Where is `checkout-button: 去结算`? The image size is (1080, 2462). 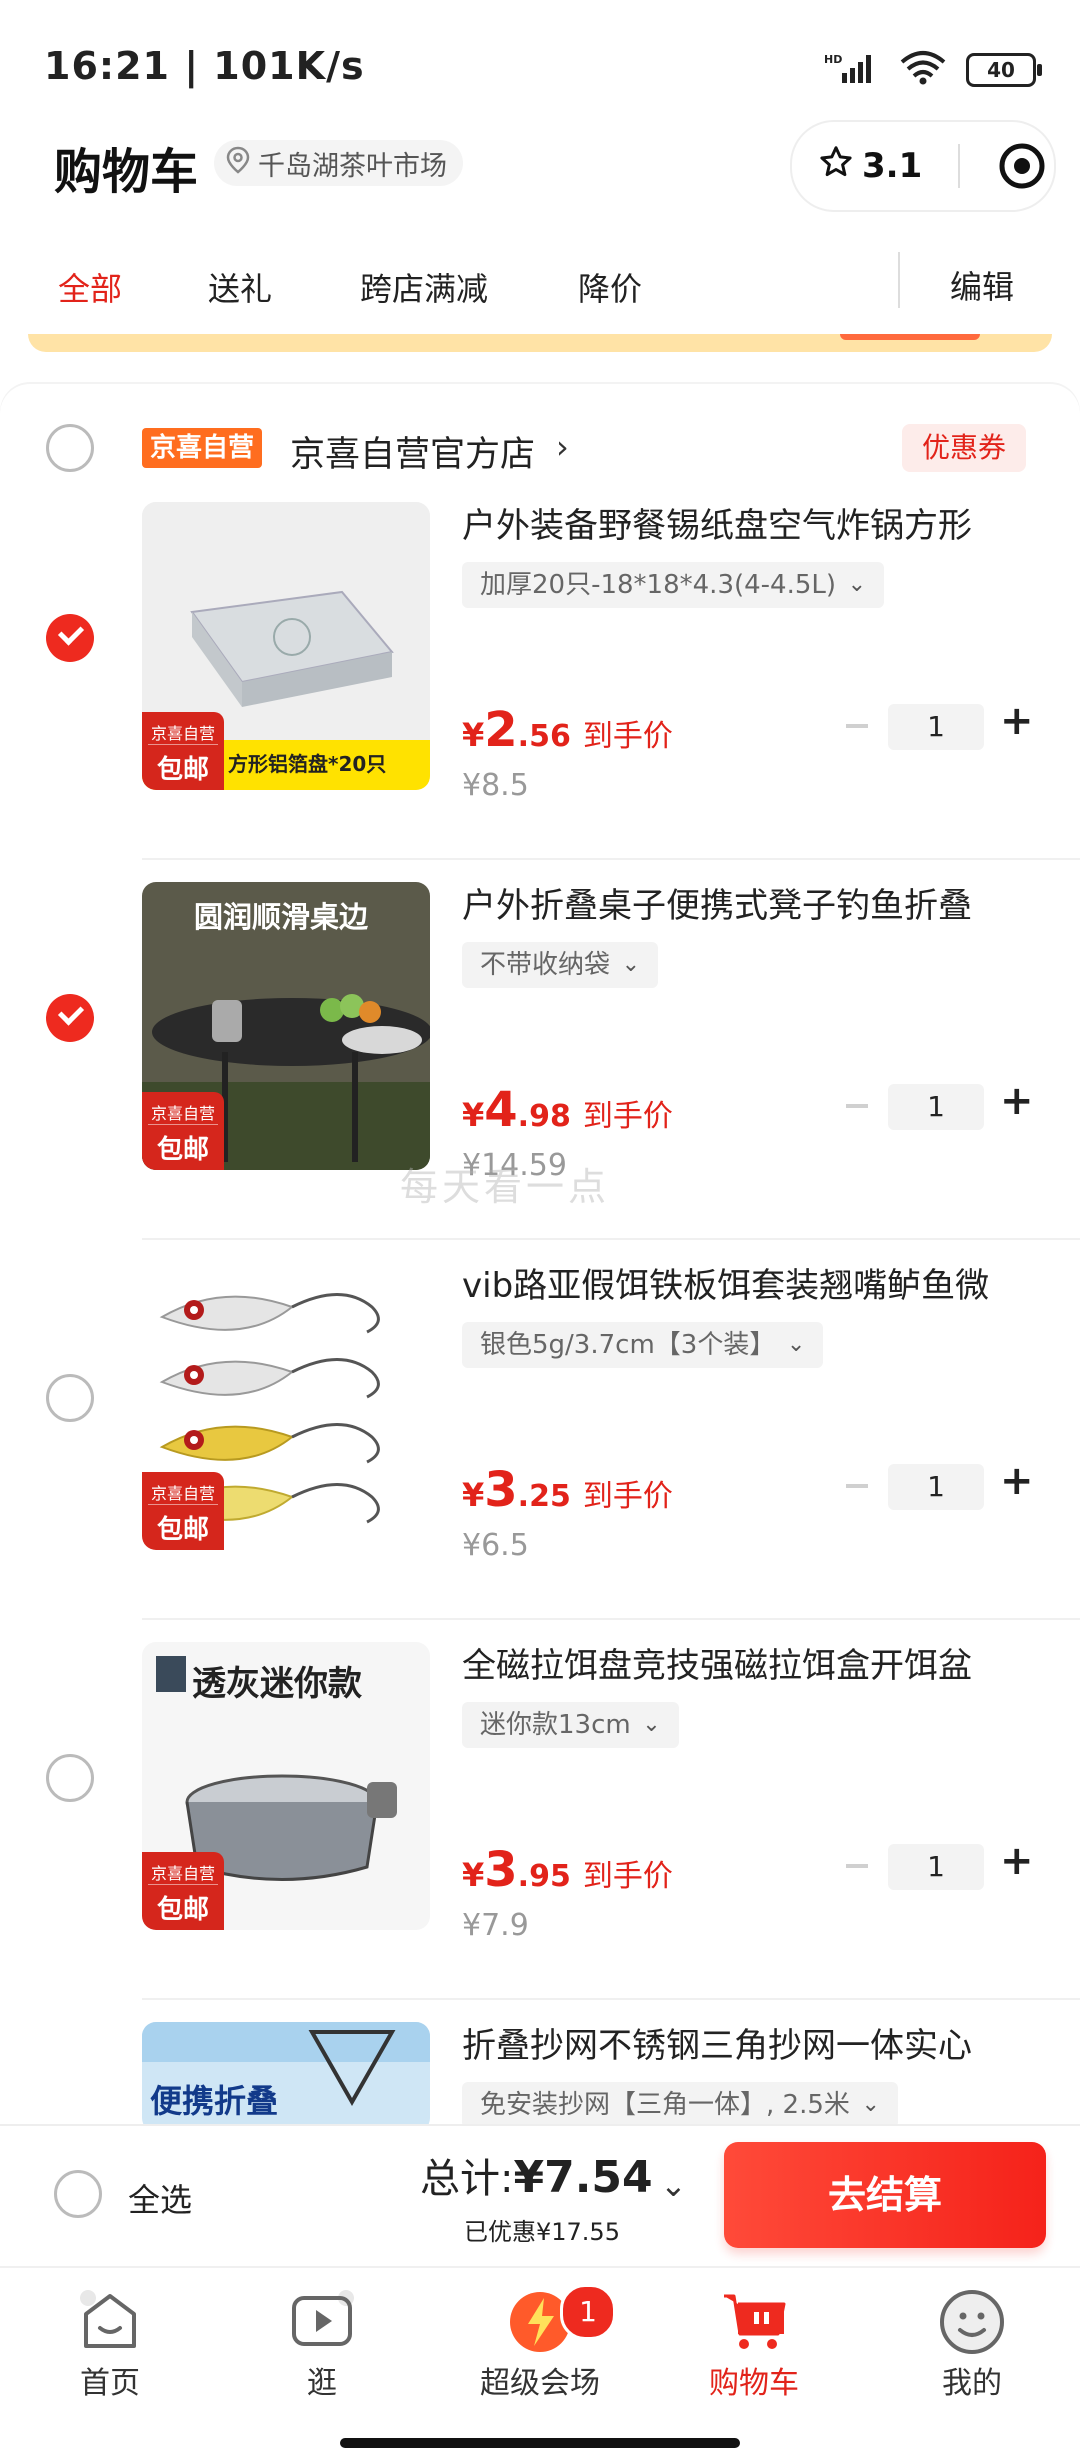 checkout-button: 去结算 is located at coordinates (885, 2195).